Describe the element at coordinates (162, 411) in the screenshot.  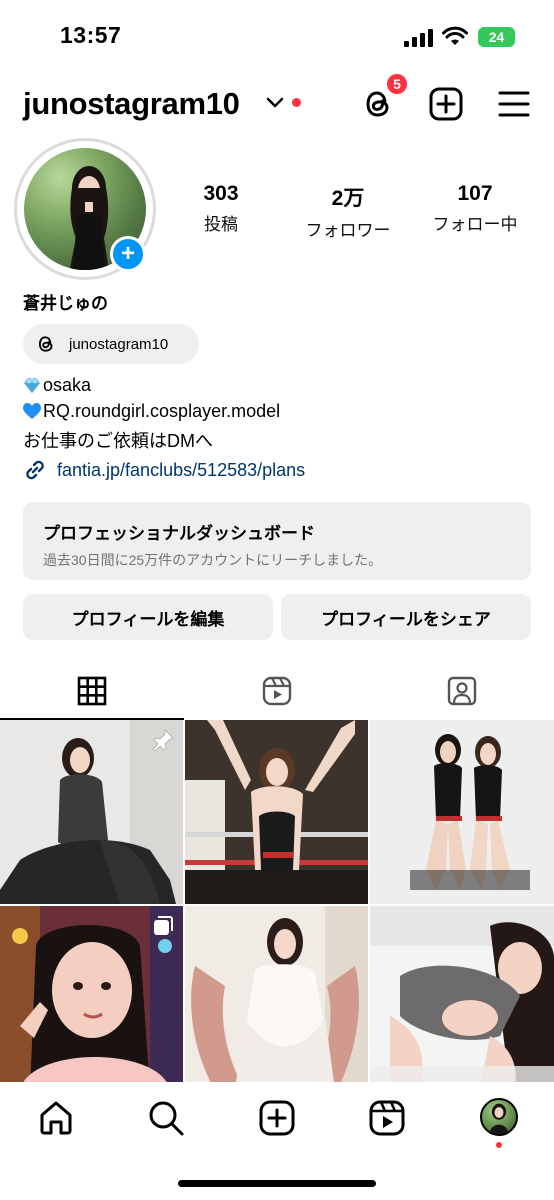
I see `bio-text: RQ.roundgirl.cosplayer.model` at that location.